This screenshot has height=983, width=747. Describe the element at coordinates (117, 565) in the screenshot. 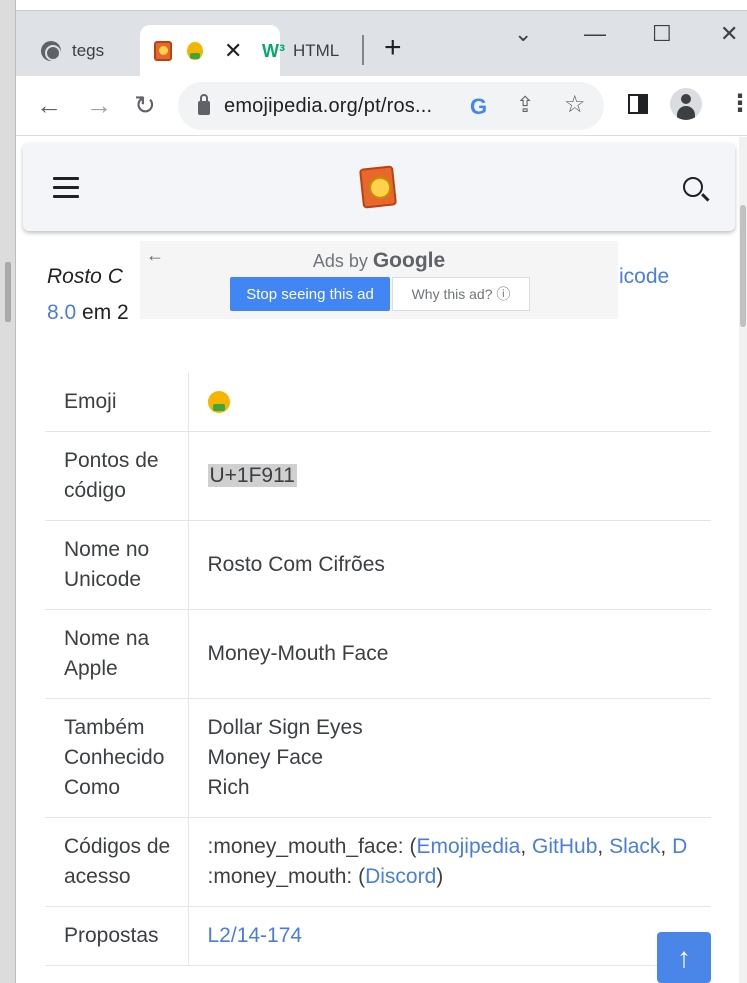

I see `row-label: Nome no Unicode` at that location.